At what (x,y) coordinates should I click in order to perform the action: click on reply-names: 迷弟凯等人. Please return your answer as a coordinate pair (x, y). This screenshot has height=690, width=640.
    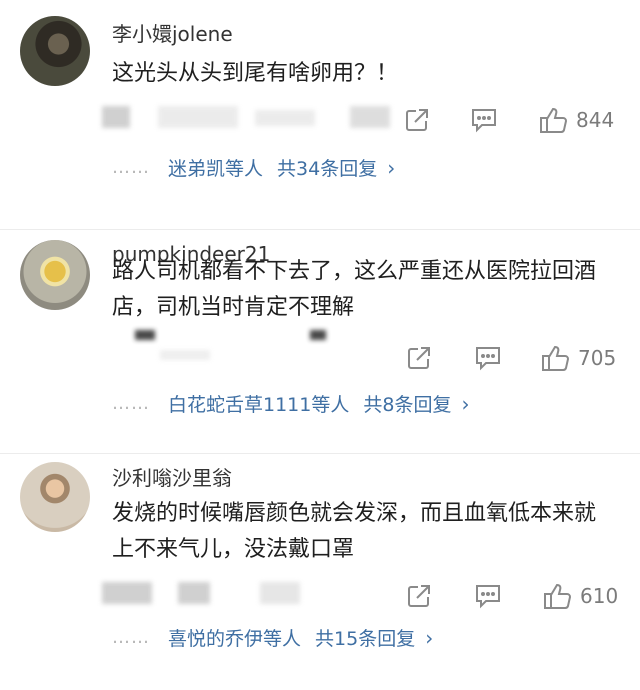
    Looking at the image, I should click on (216, 169).